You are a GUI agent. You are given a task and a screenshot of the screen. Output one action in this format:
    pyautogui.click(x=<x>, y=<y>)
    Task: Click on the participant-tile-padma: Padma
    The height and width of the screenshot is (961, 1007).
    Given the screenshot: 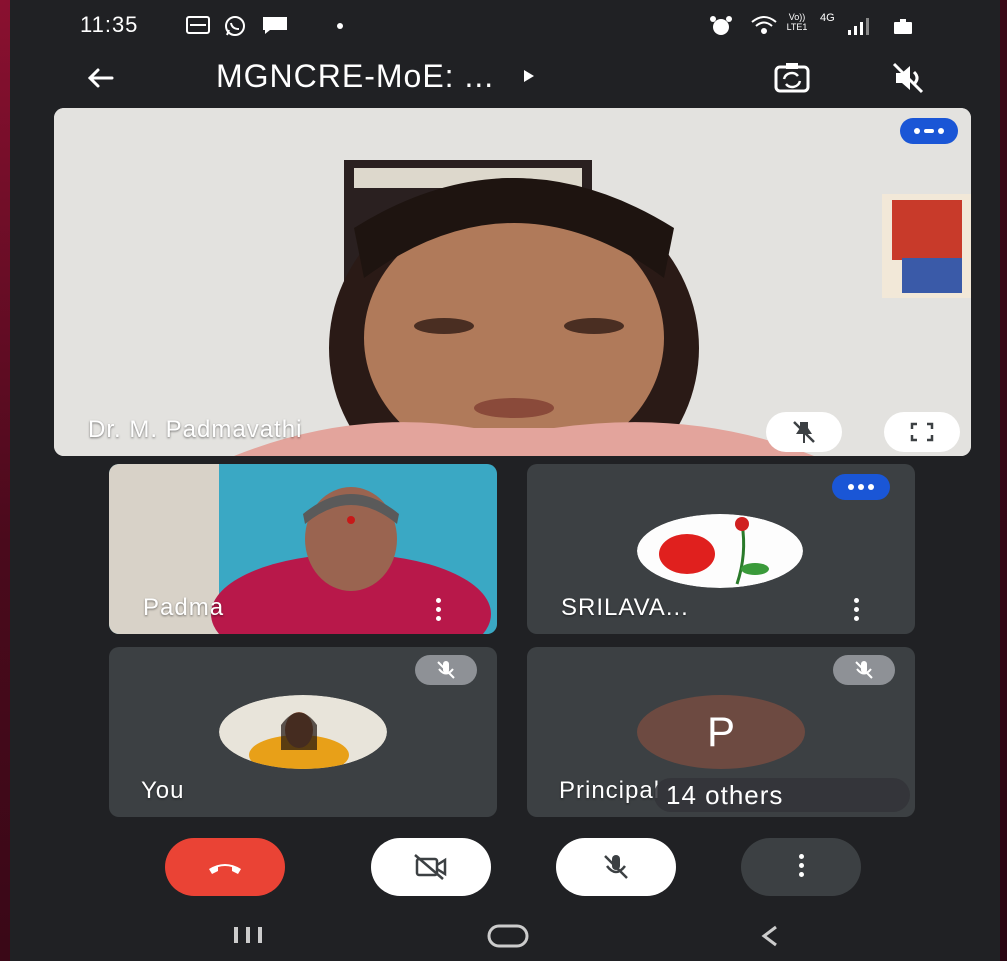 What is the action you would take?
    pyautogui.click(x=303, y=549)
    